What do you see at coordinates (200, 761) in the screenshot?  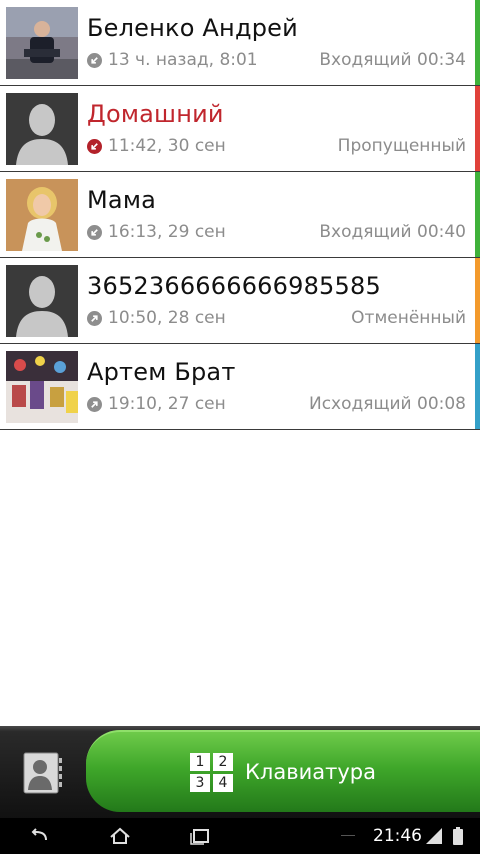 I see `keypad-key: 1` at bounding box center [200, 761].